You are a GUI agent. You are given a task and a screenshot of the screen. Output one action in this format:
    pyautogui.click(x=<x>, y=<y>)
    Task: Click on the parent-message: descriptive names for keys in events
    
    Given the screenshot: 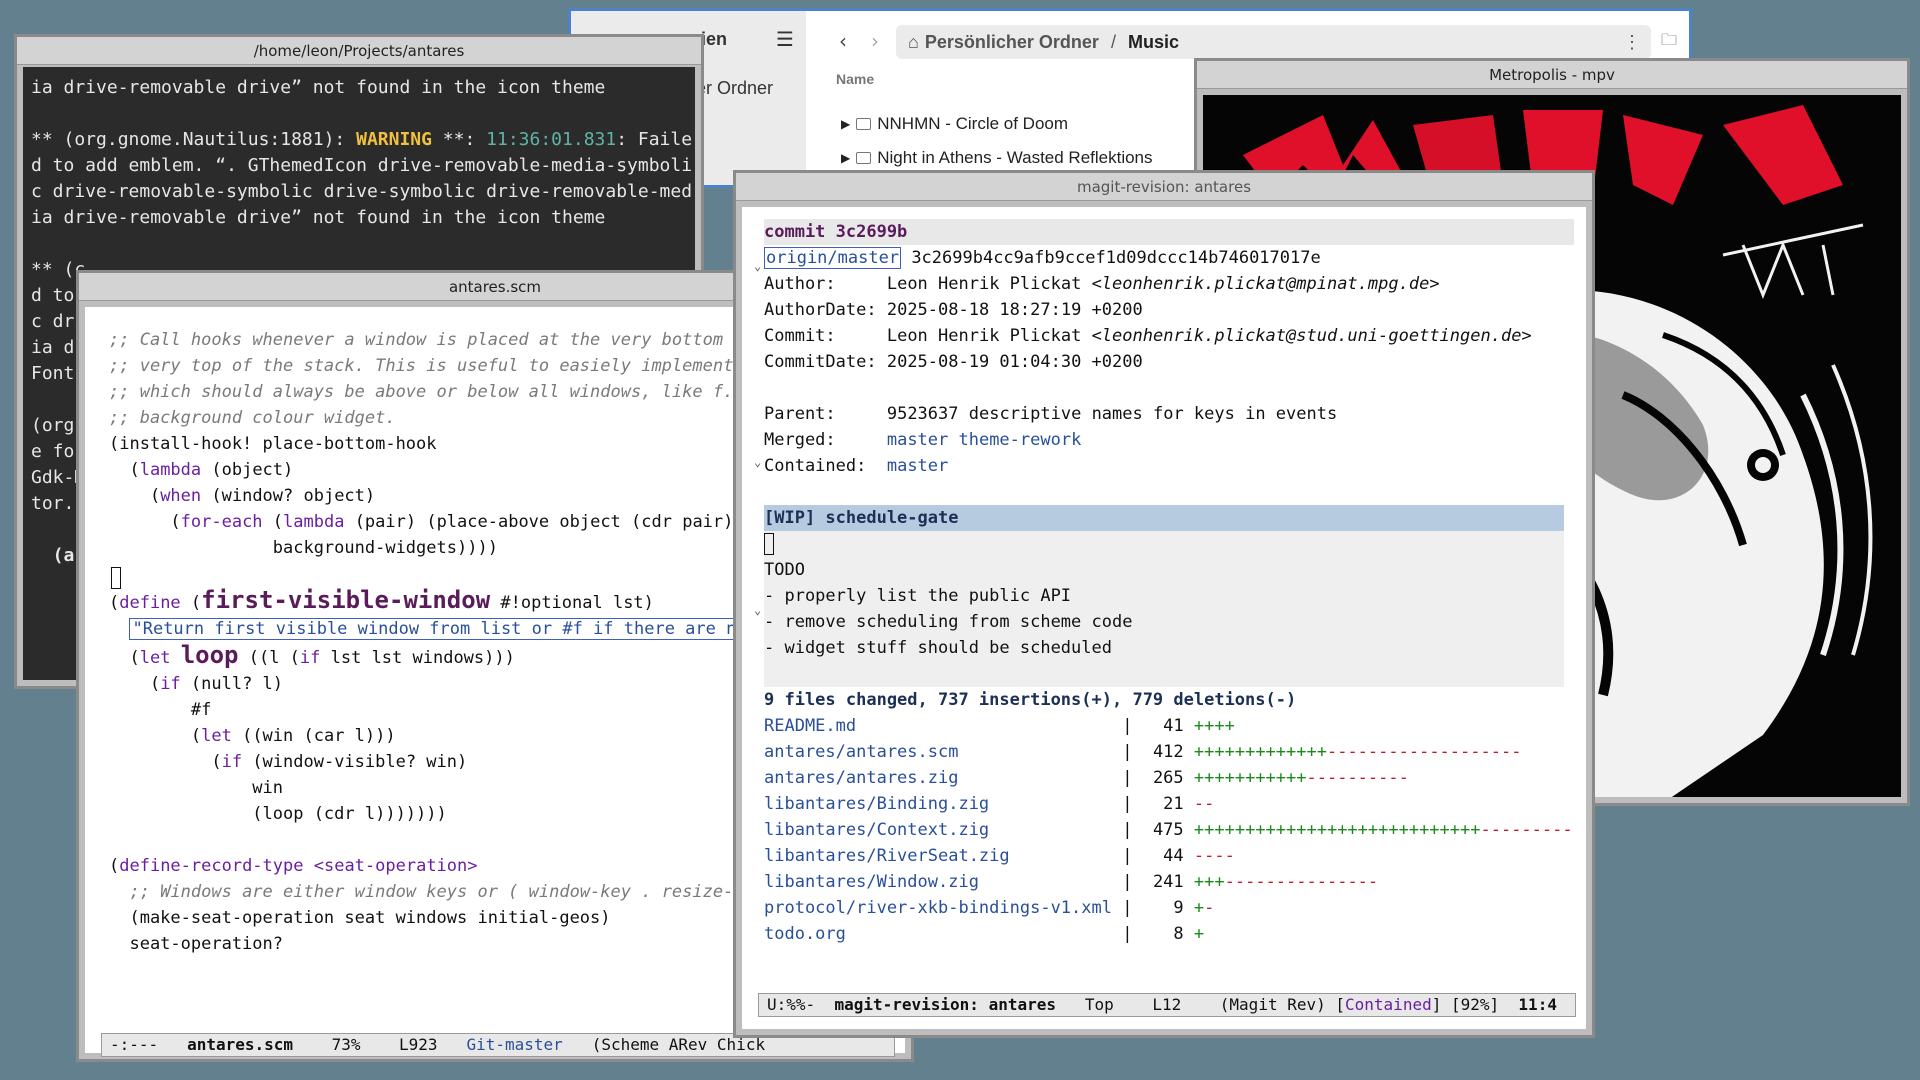 What is the action you would take?
    pyautogui.click(x=1153, y=414)
    